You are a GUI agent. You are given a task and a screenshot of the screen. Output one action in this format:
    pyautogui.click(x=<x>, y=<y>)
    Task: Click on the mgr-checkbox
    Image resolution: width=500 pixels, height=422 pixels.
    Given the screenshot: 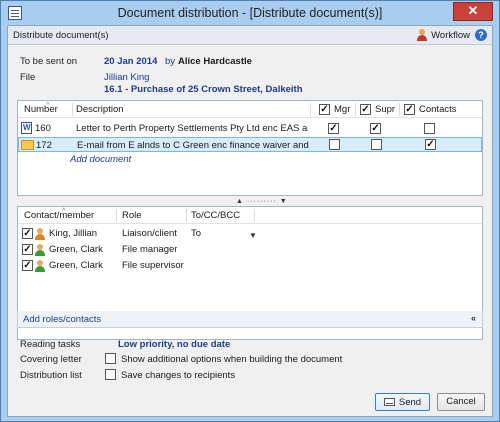 What is the action you would take?
    pyautogui.click(x=334, y=144)
    